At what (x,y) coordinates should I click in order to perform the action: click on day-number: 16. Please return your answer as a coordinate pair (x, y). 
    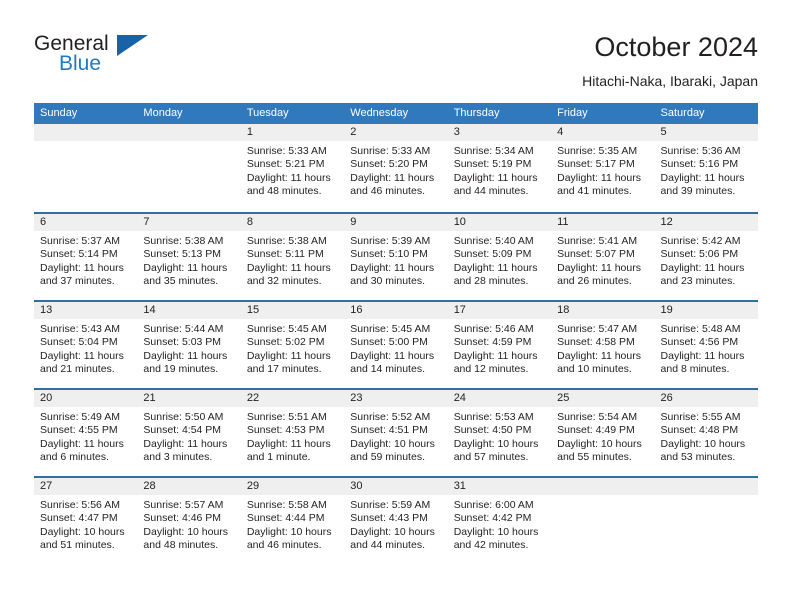
    Looking at the image, I should click on (396, 310).